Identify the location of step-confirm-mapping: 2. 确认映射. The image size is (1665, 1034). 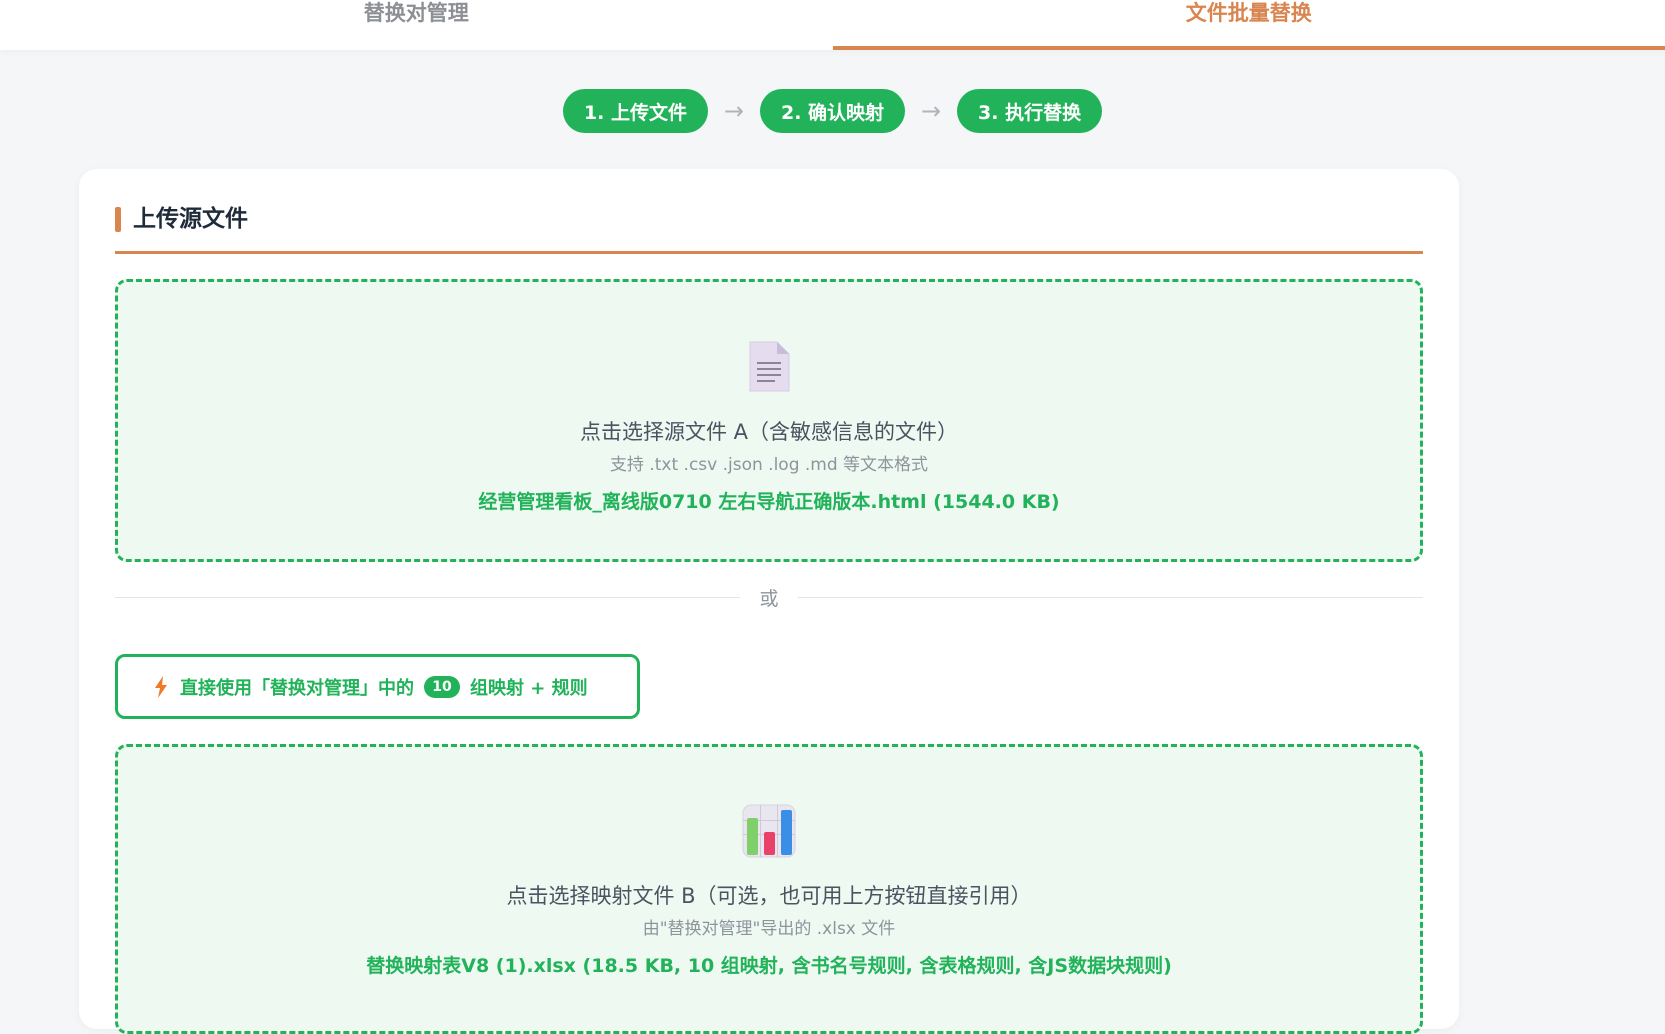
(832, 111).